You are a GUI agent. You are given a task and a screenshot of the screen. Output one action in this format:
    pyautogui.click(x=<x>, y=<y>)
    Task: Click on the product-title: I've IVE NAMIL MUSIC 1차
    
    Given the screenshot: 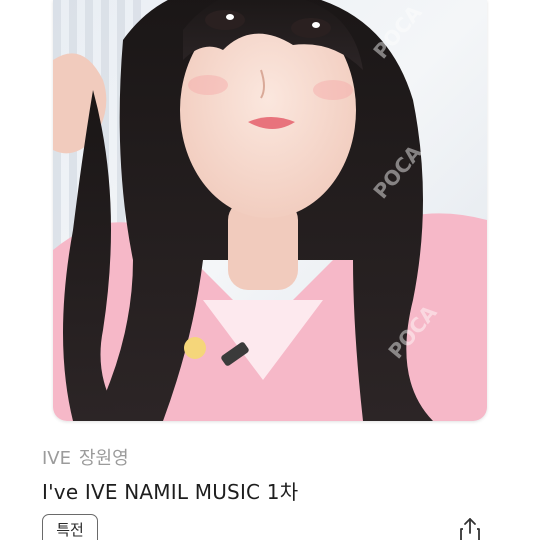 What is the action you would take?
    pyautogui.click(x=170, y=492)
    